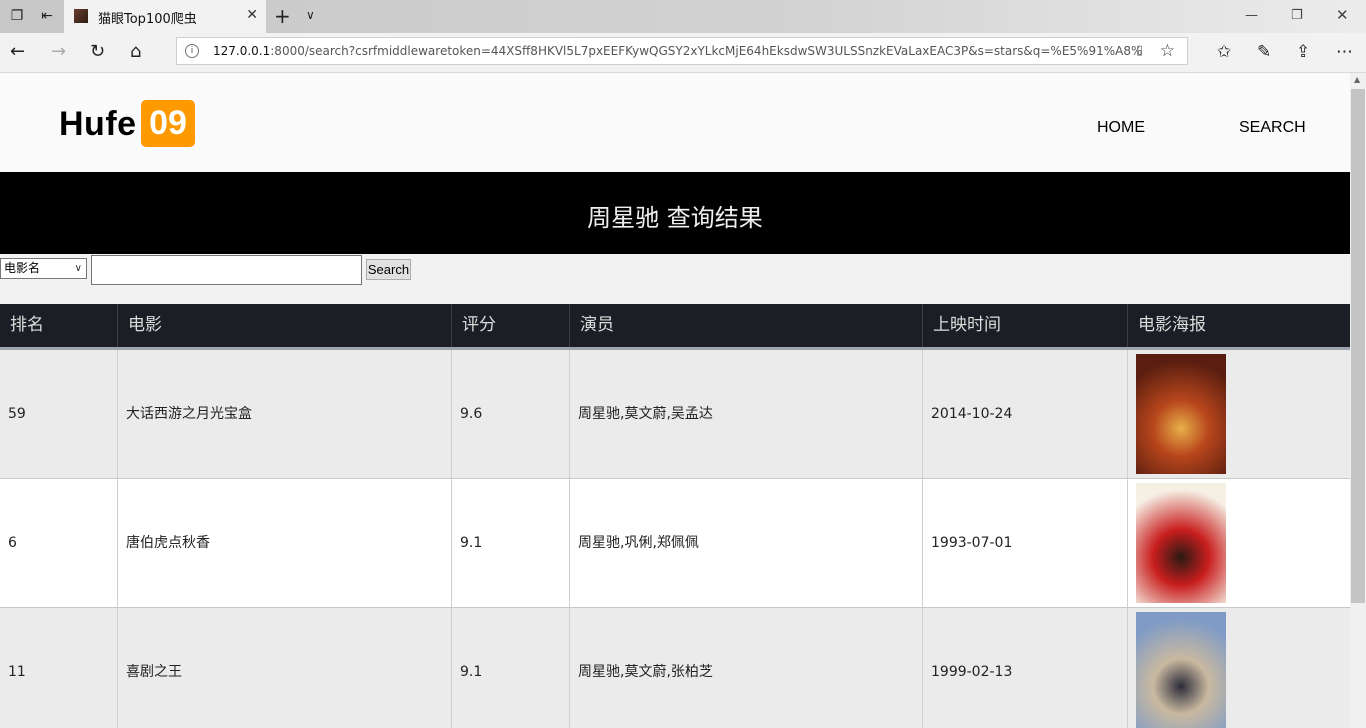  I want to click on scrollbar-thumb, so click(1358, 346).